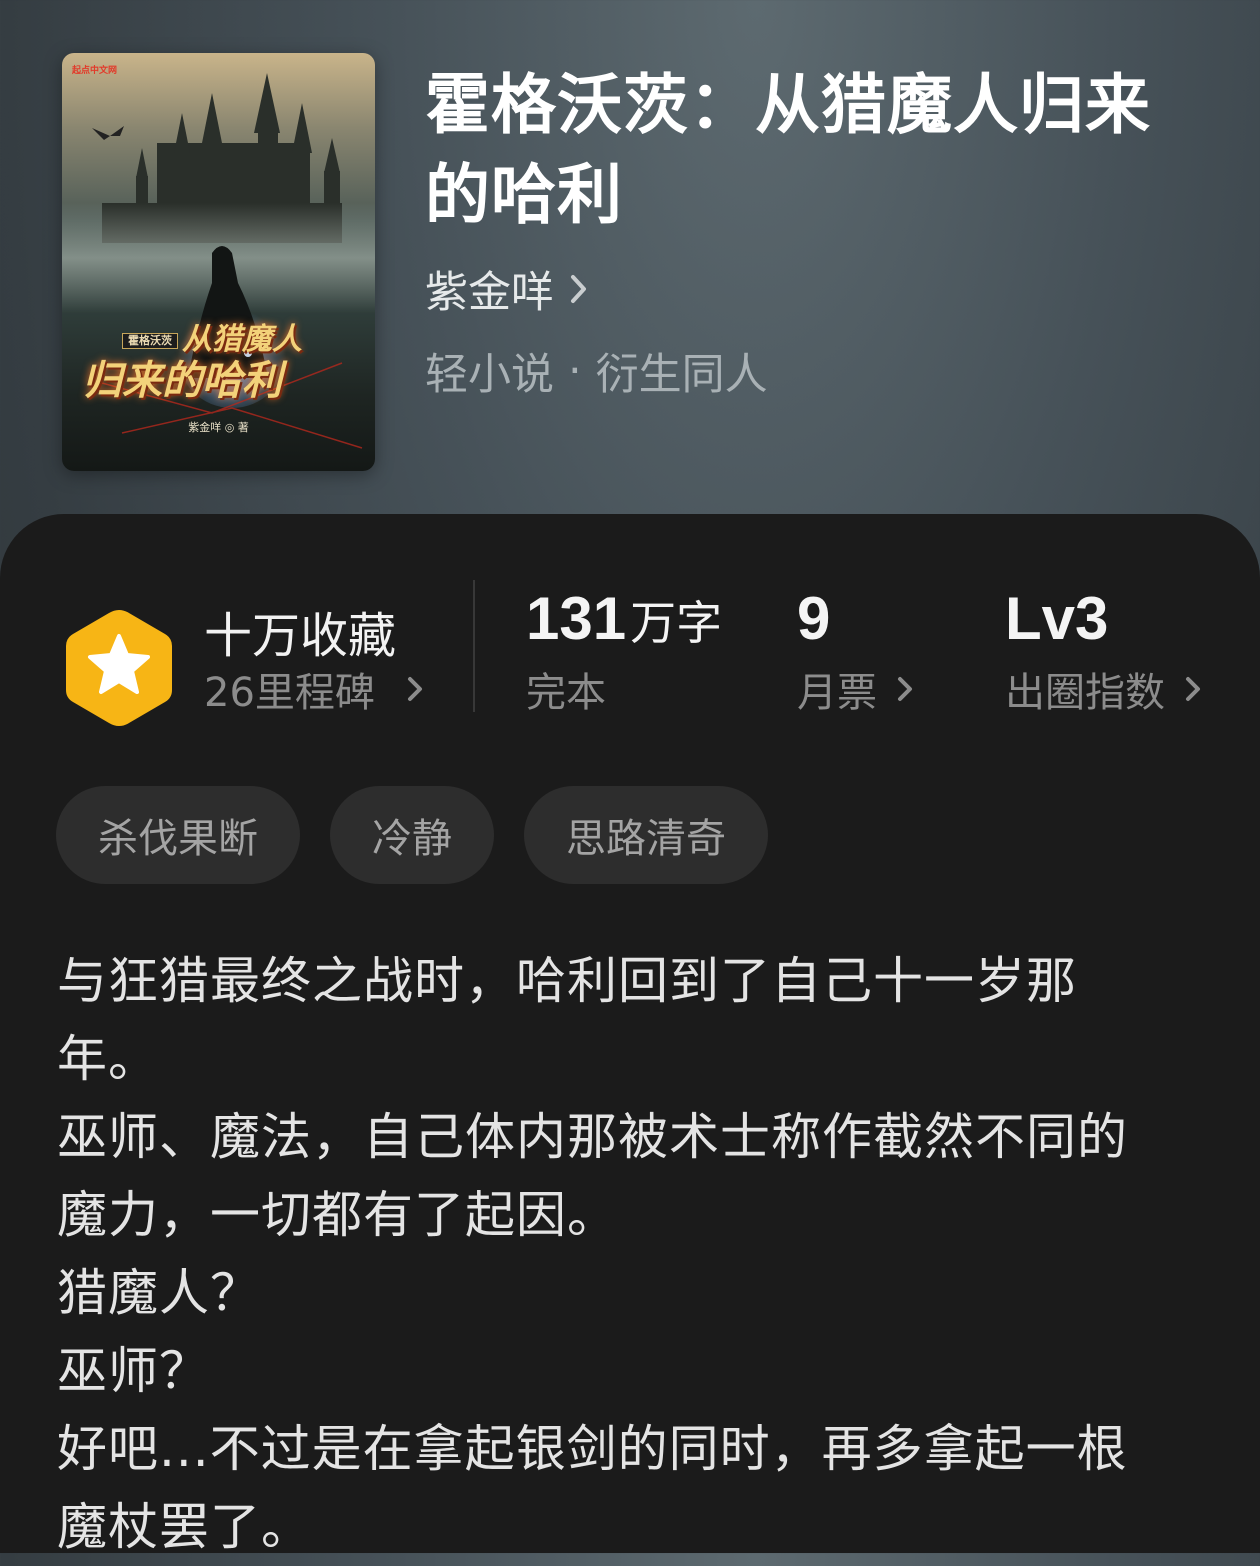 The height and width of the screenshot is (1566, 1260). I want to click on milestone-count: 26里程碑, so click(289, 693).